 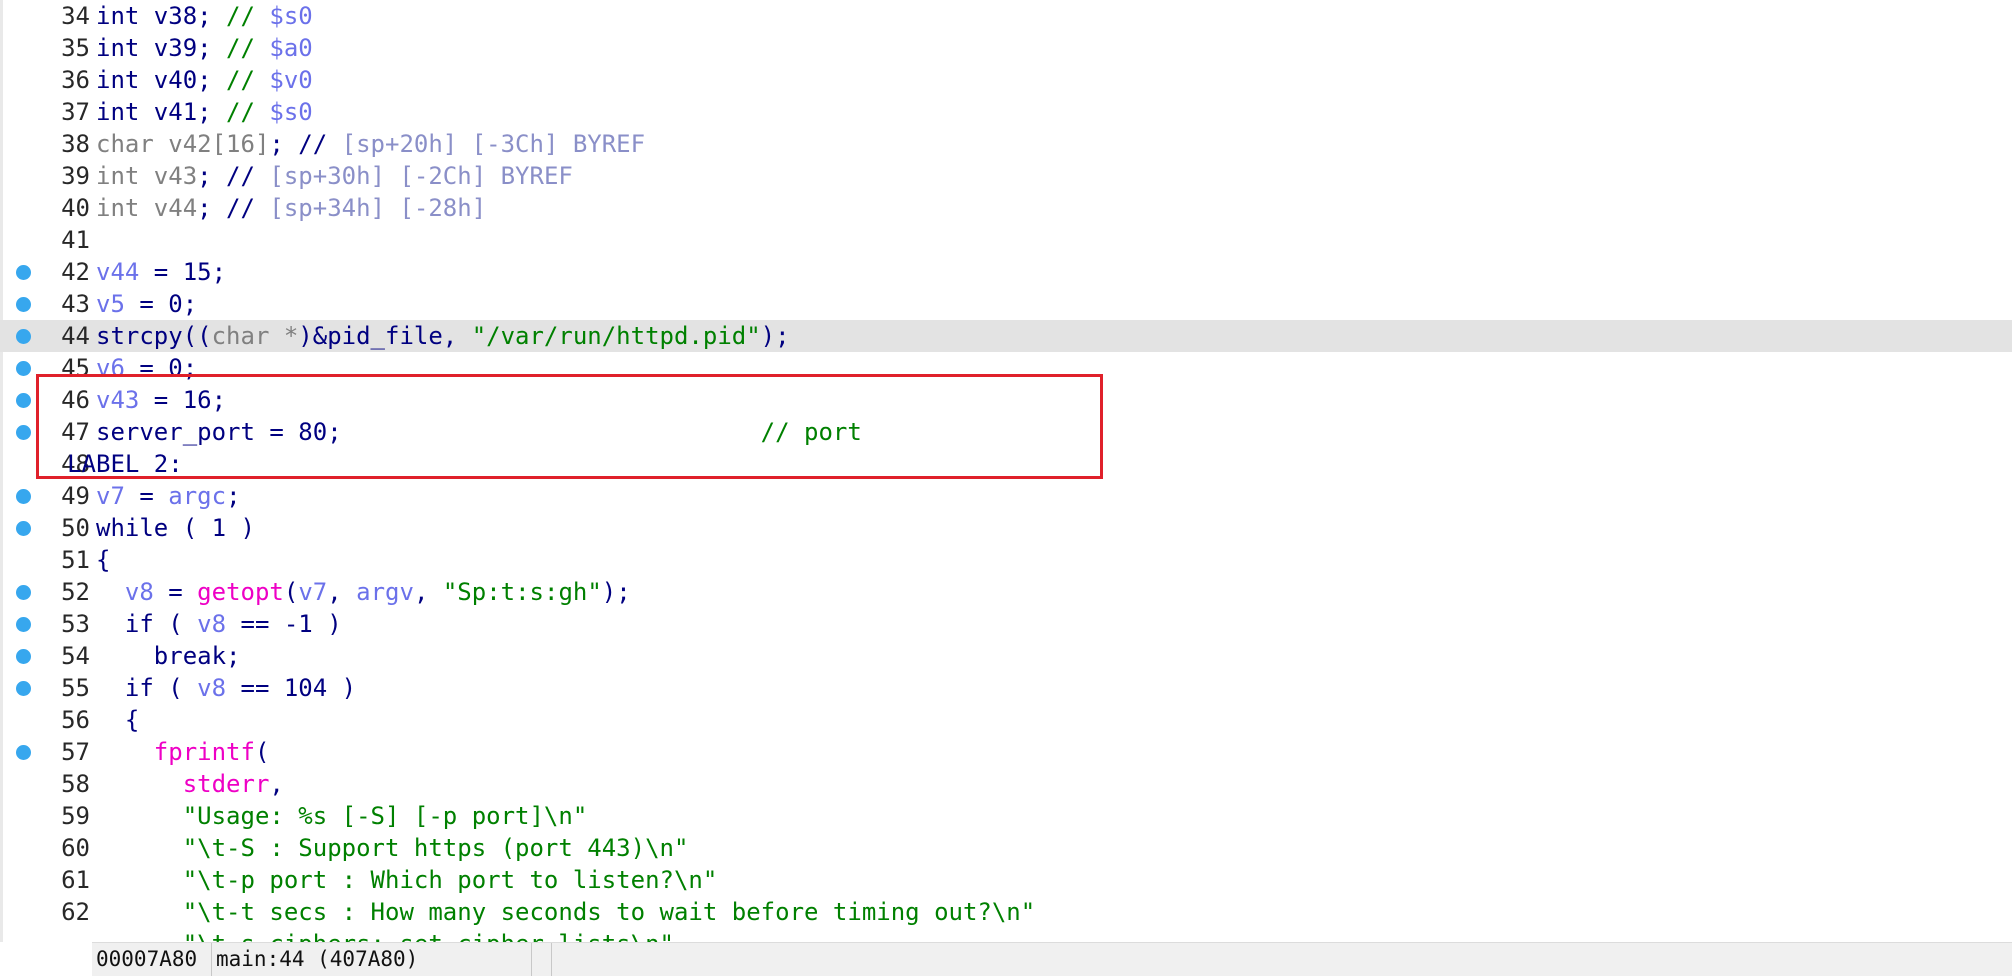 I want to click on code-line: 42 v44 = 15;, so click(x=1006, y=272).